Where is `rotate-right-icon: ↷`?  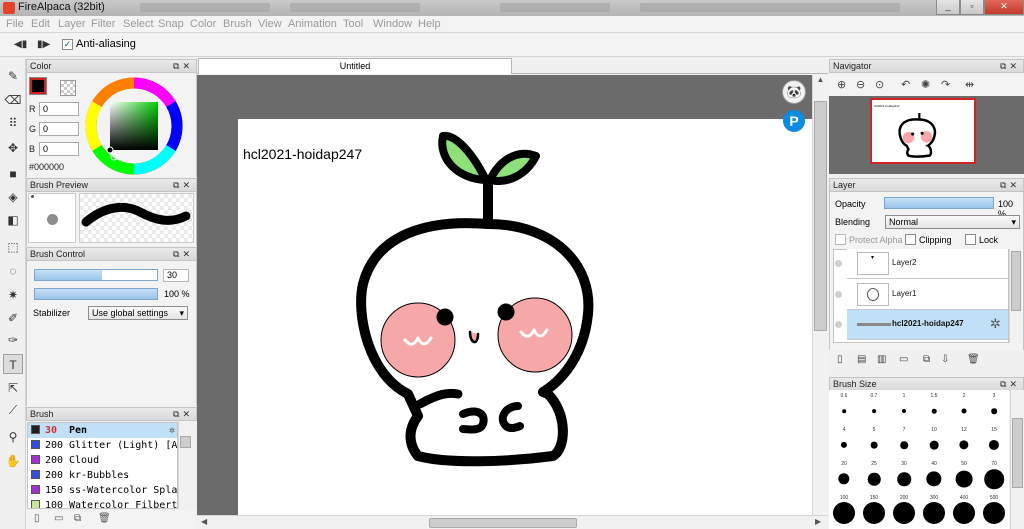 rotate-right-icon: ↷ is located at coordinates (945, 84).